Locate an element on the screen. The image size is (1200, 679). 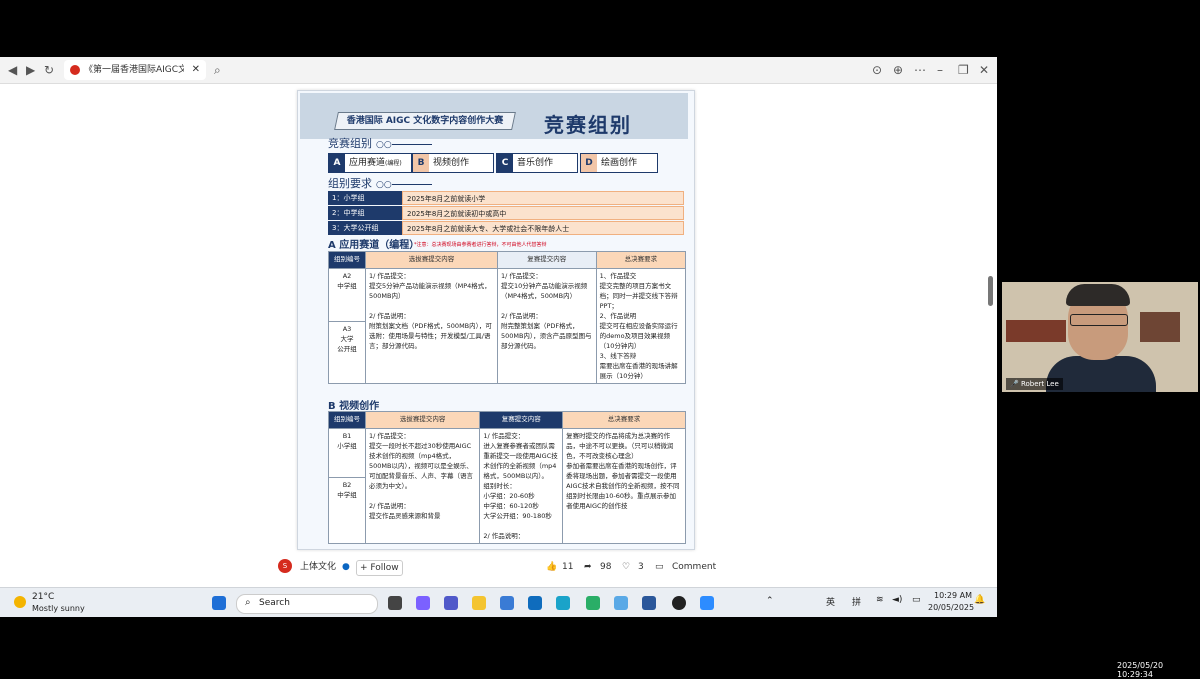
group-a-title: A 应用赛道（编程） is located at coordinates (374, 245).